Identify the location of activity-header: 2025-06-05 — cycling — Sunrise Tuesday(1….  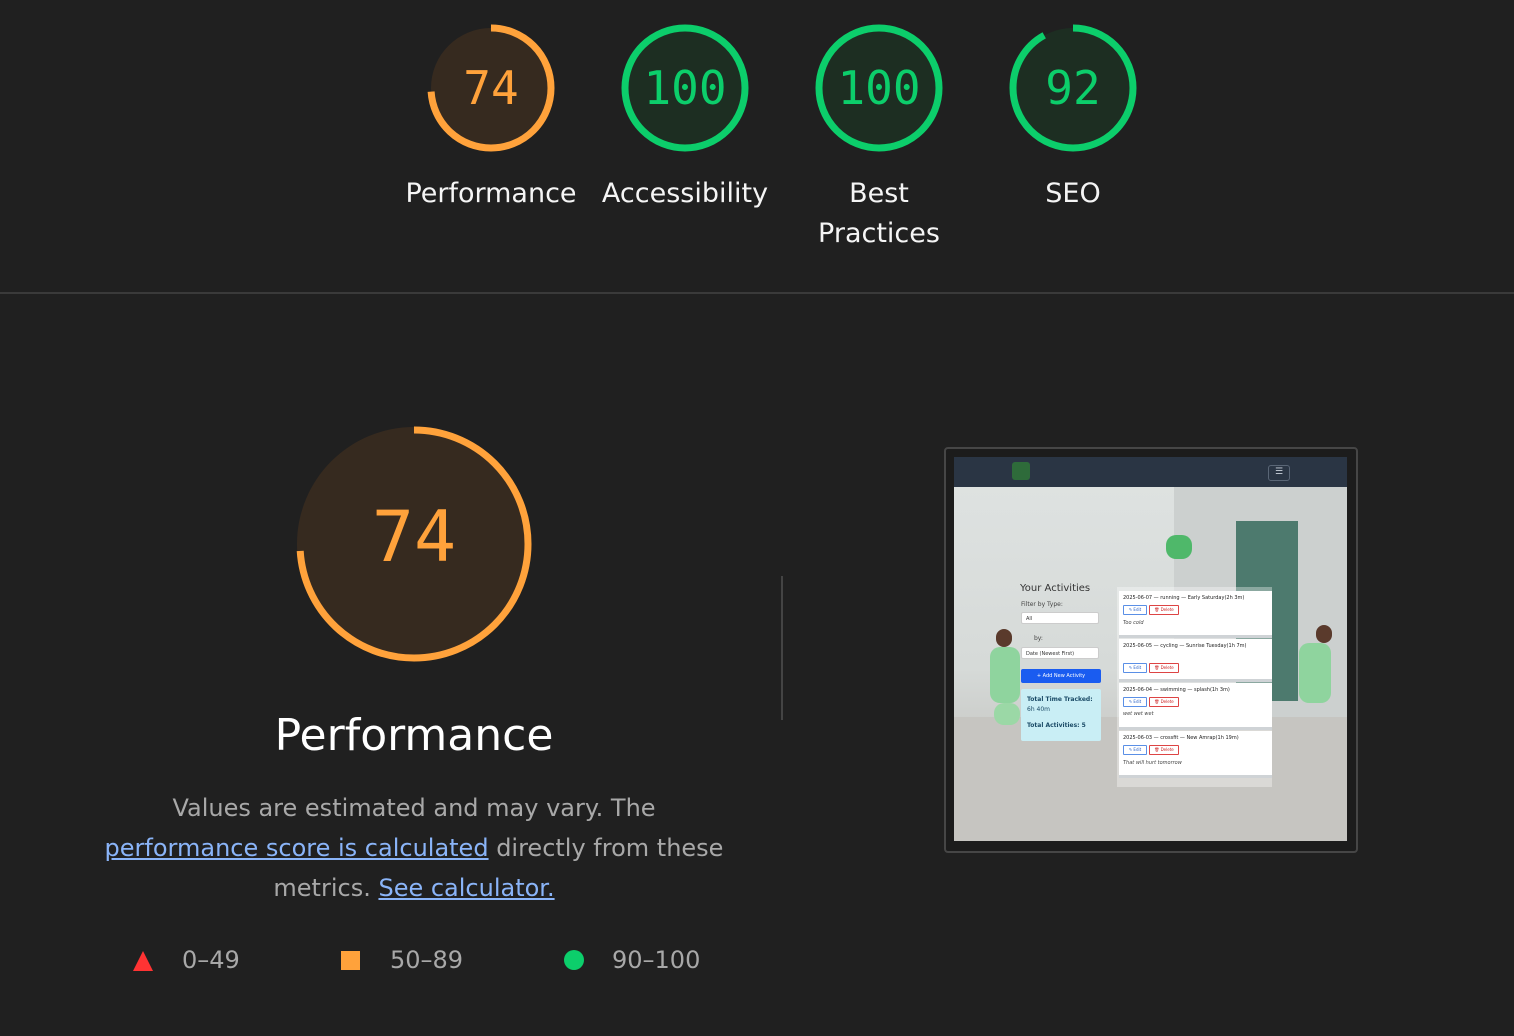
(1185, 646).